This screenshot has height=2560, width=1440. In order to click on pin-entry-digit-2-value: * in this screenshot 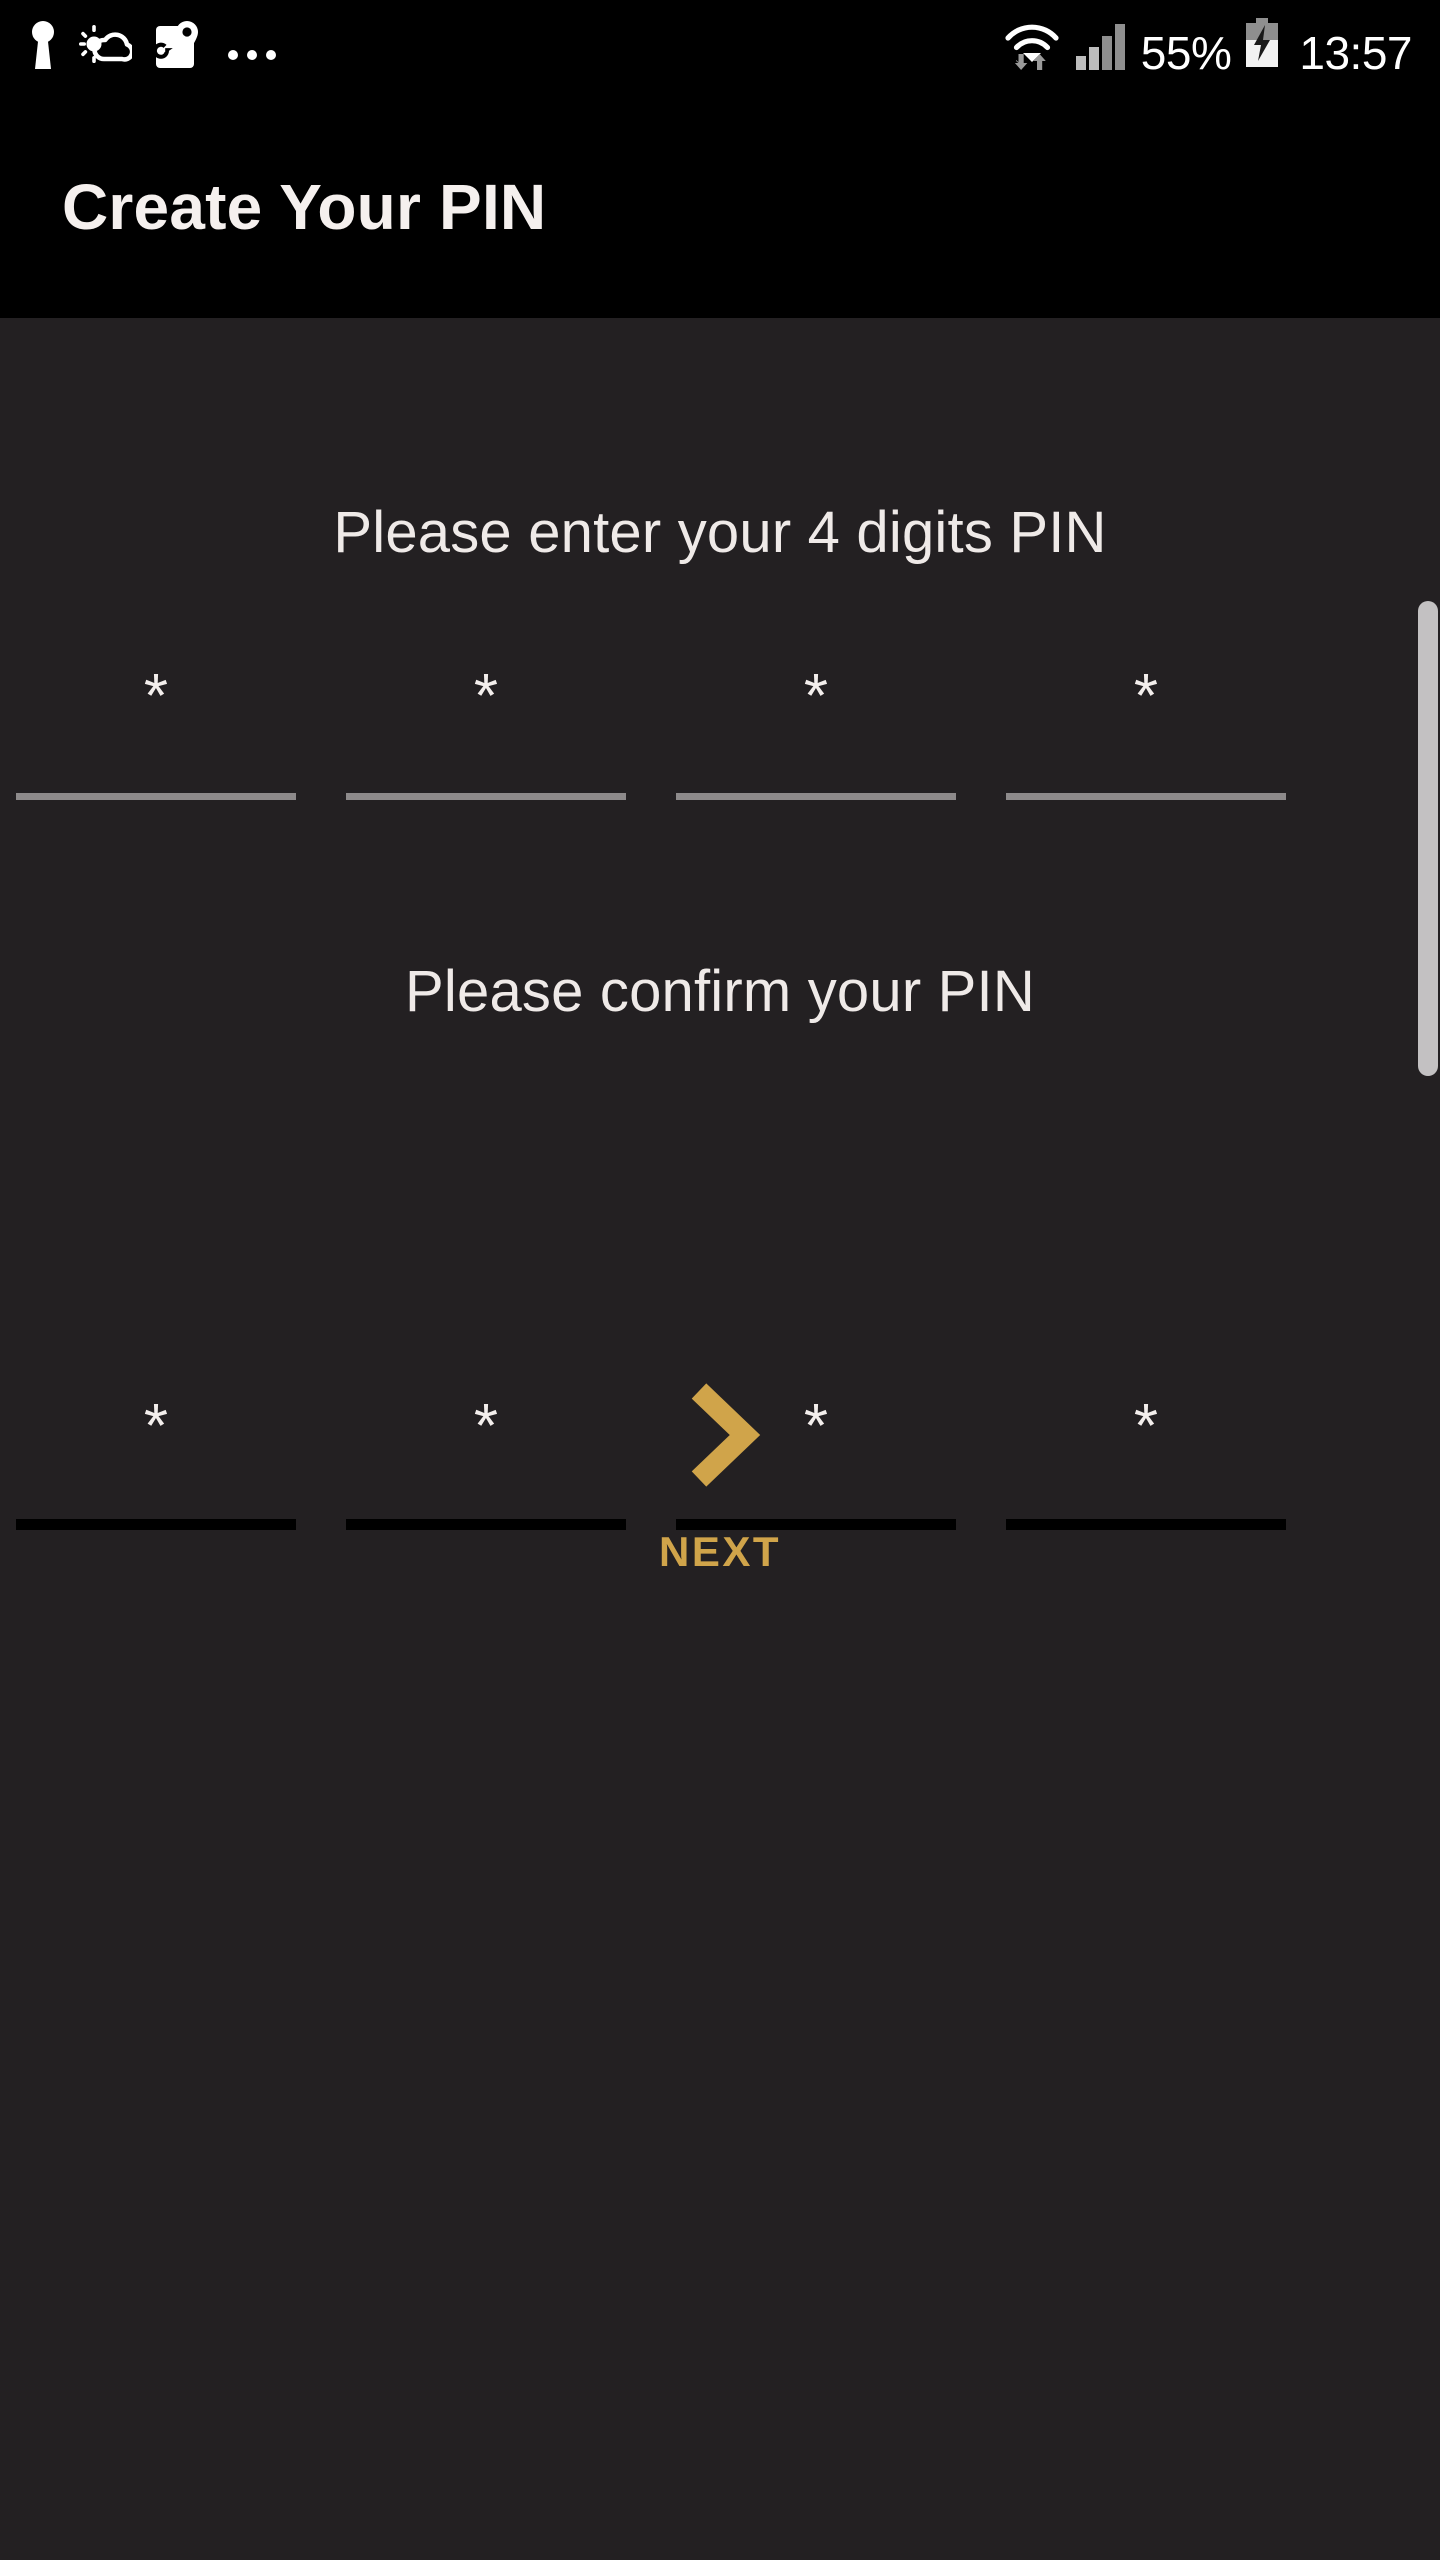, I will do `click(486, 696)`.